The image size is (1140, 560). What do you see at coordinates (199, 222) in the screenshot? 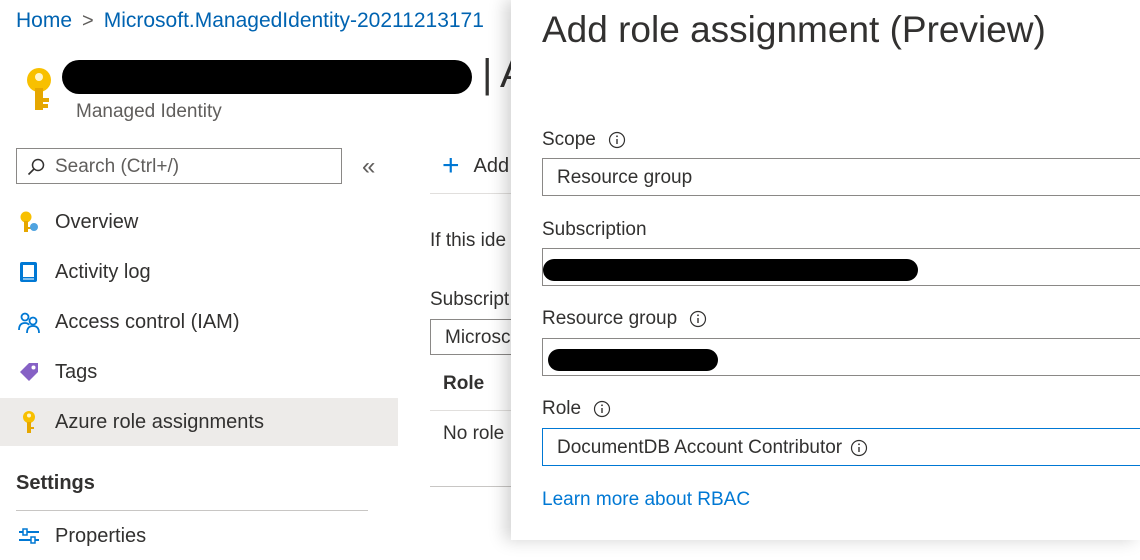
I see `sidebar-item-overview: Overview` at bounding box center [199, 222].